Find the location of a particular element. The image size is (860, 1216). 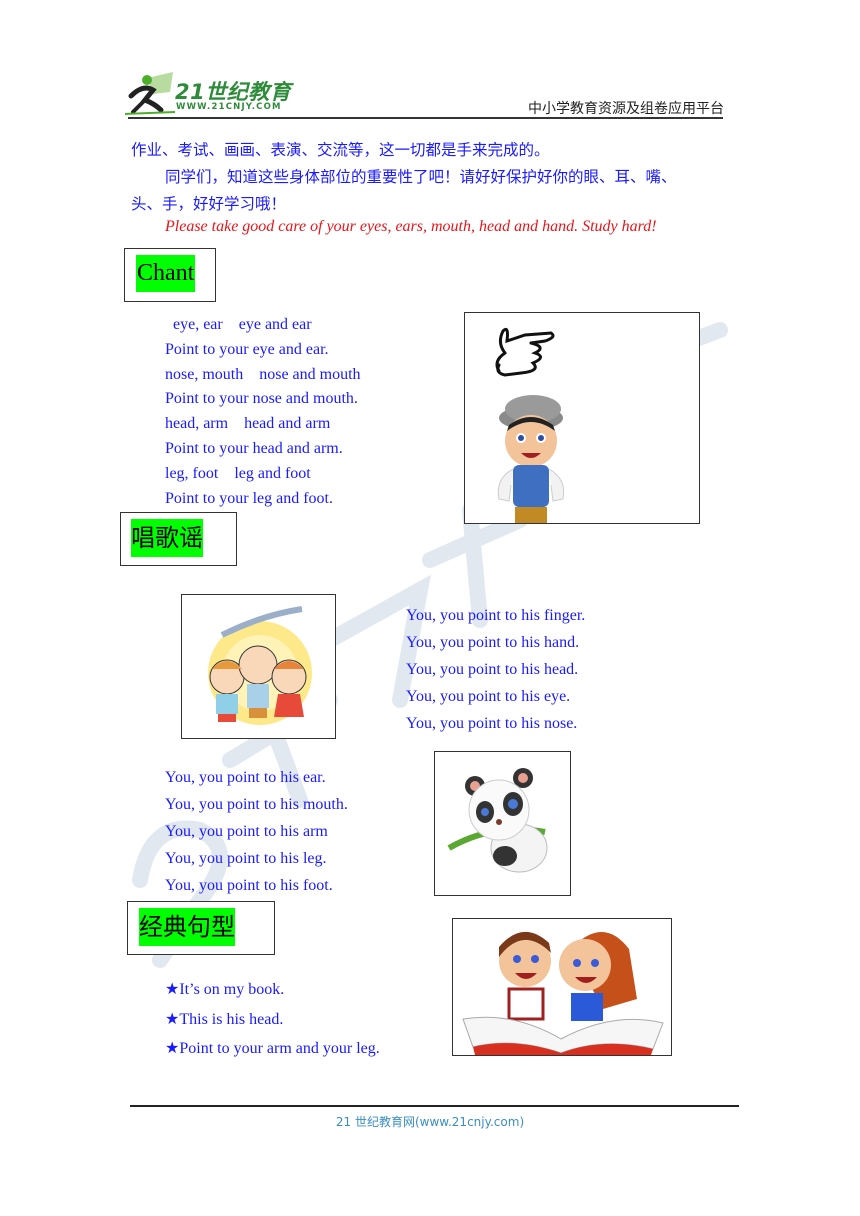

kids-reading-image is located at coordinates (562, 987).